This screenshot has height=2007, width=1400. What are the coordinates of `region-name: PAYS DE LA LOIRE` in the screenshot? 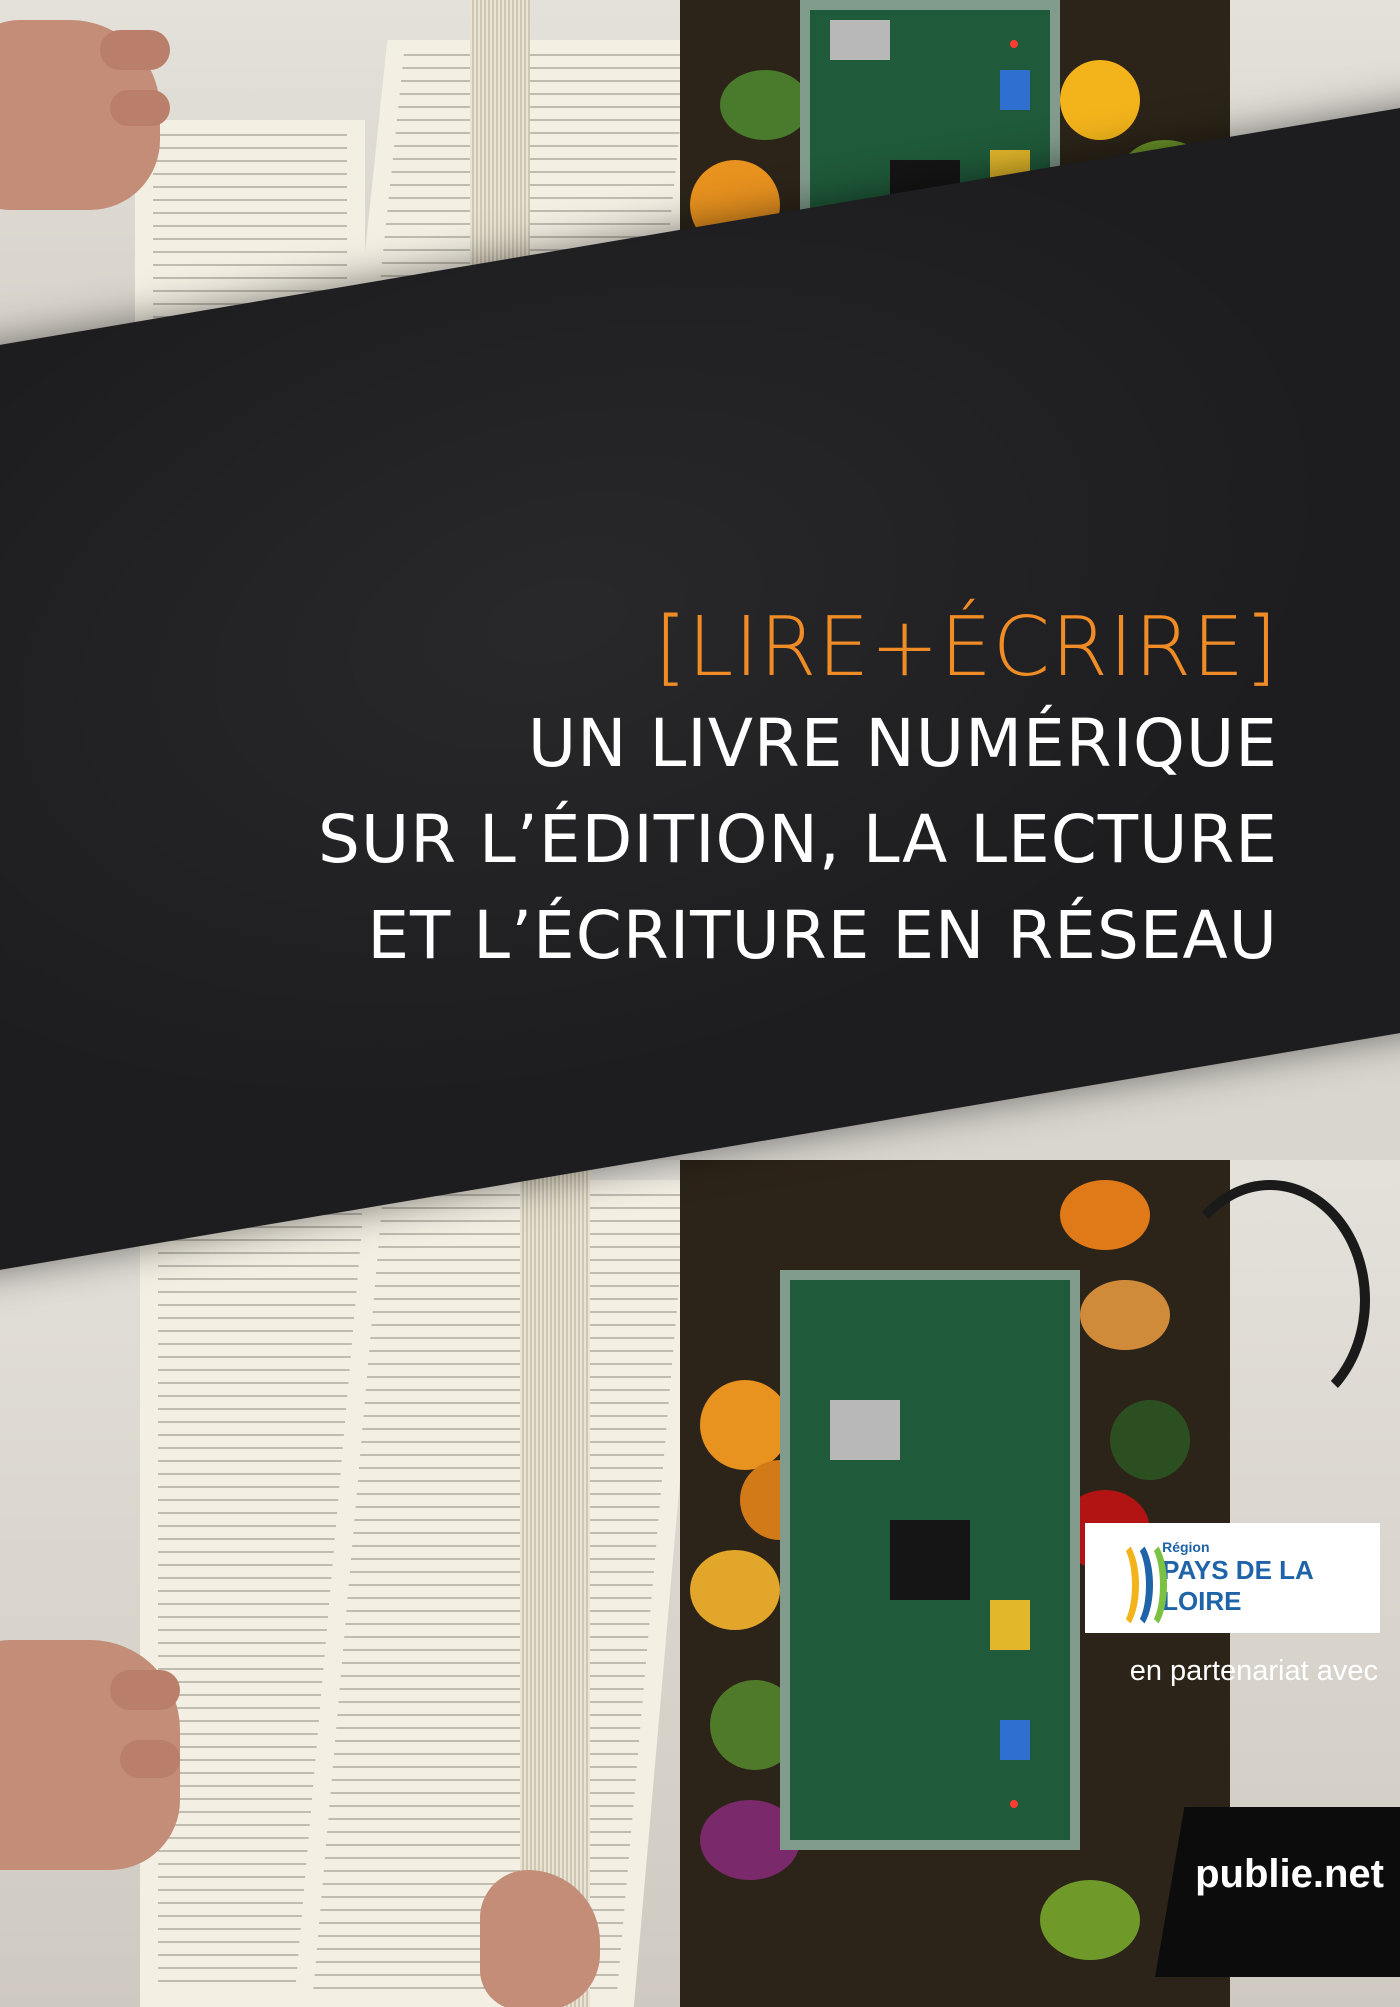 It's located at (1237, 1585).